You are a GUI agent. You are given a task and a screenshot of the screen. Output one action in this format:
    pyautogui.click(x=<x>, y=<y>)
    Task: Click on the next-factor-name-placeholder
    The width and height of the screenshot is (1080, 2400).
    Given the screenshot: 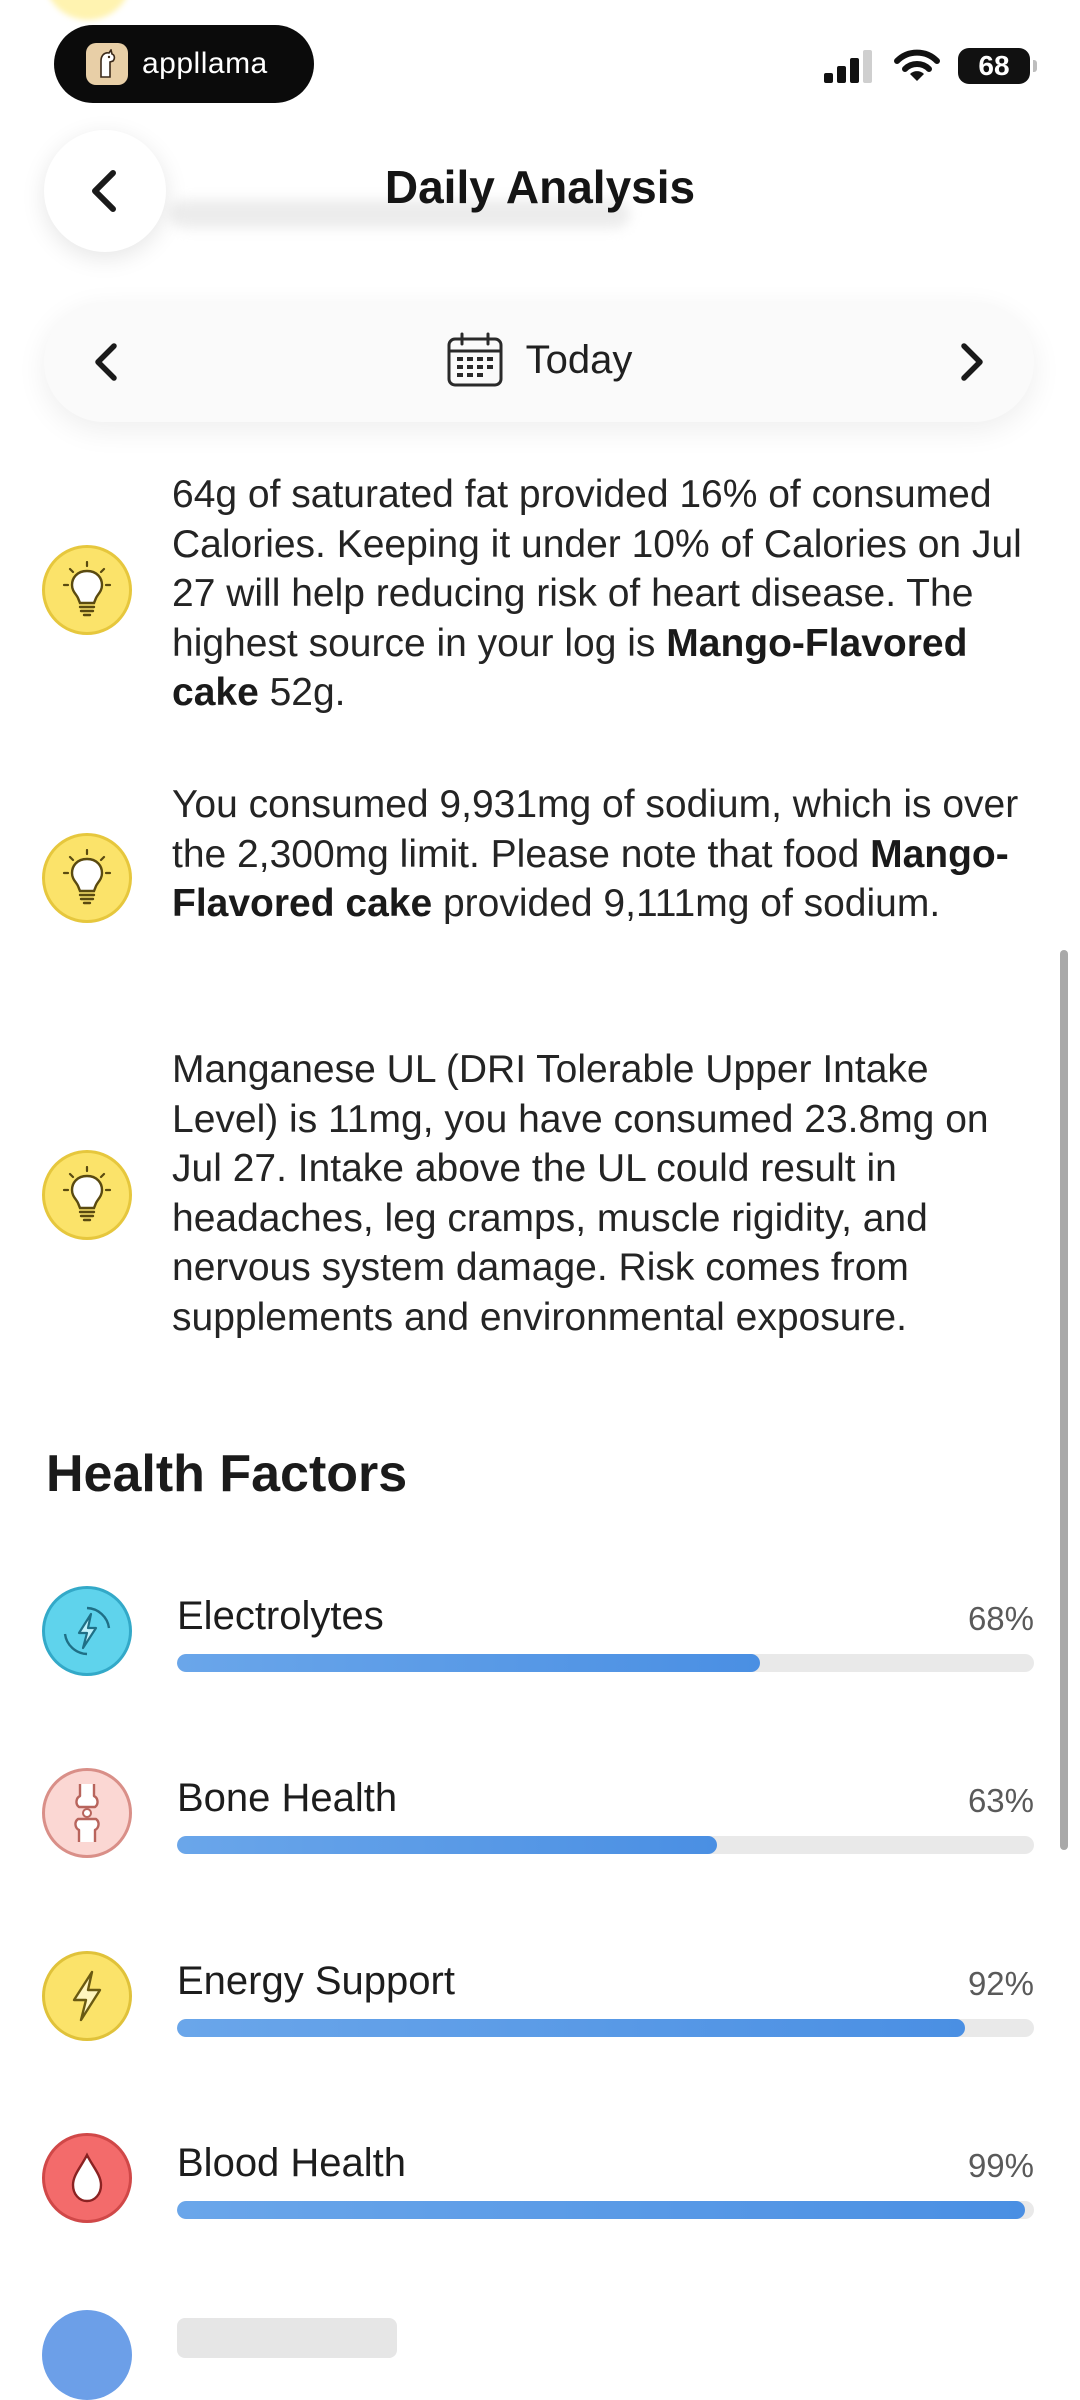 What is the action you would take?
    pyautogui.click(x=287, y=2338)
    